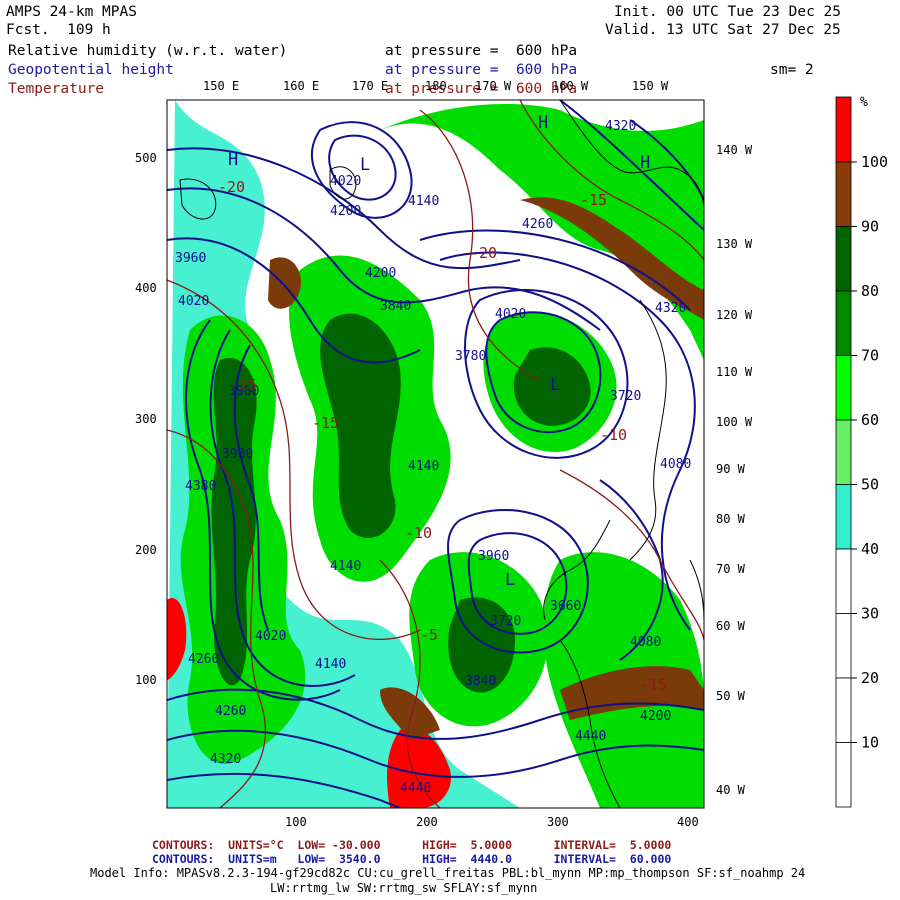  I want to click on longitude-label: 130 W, so click(734, 244).